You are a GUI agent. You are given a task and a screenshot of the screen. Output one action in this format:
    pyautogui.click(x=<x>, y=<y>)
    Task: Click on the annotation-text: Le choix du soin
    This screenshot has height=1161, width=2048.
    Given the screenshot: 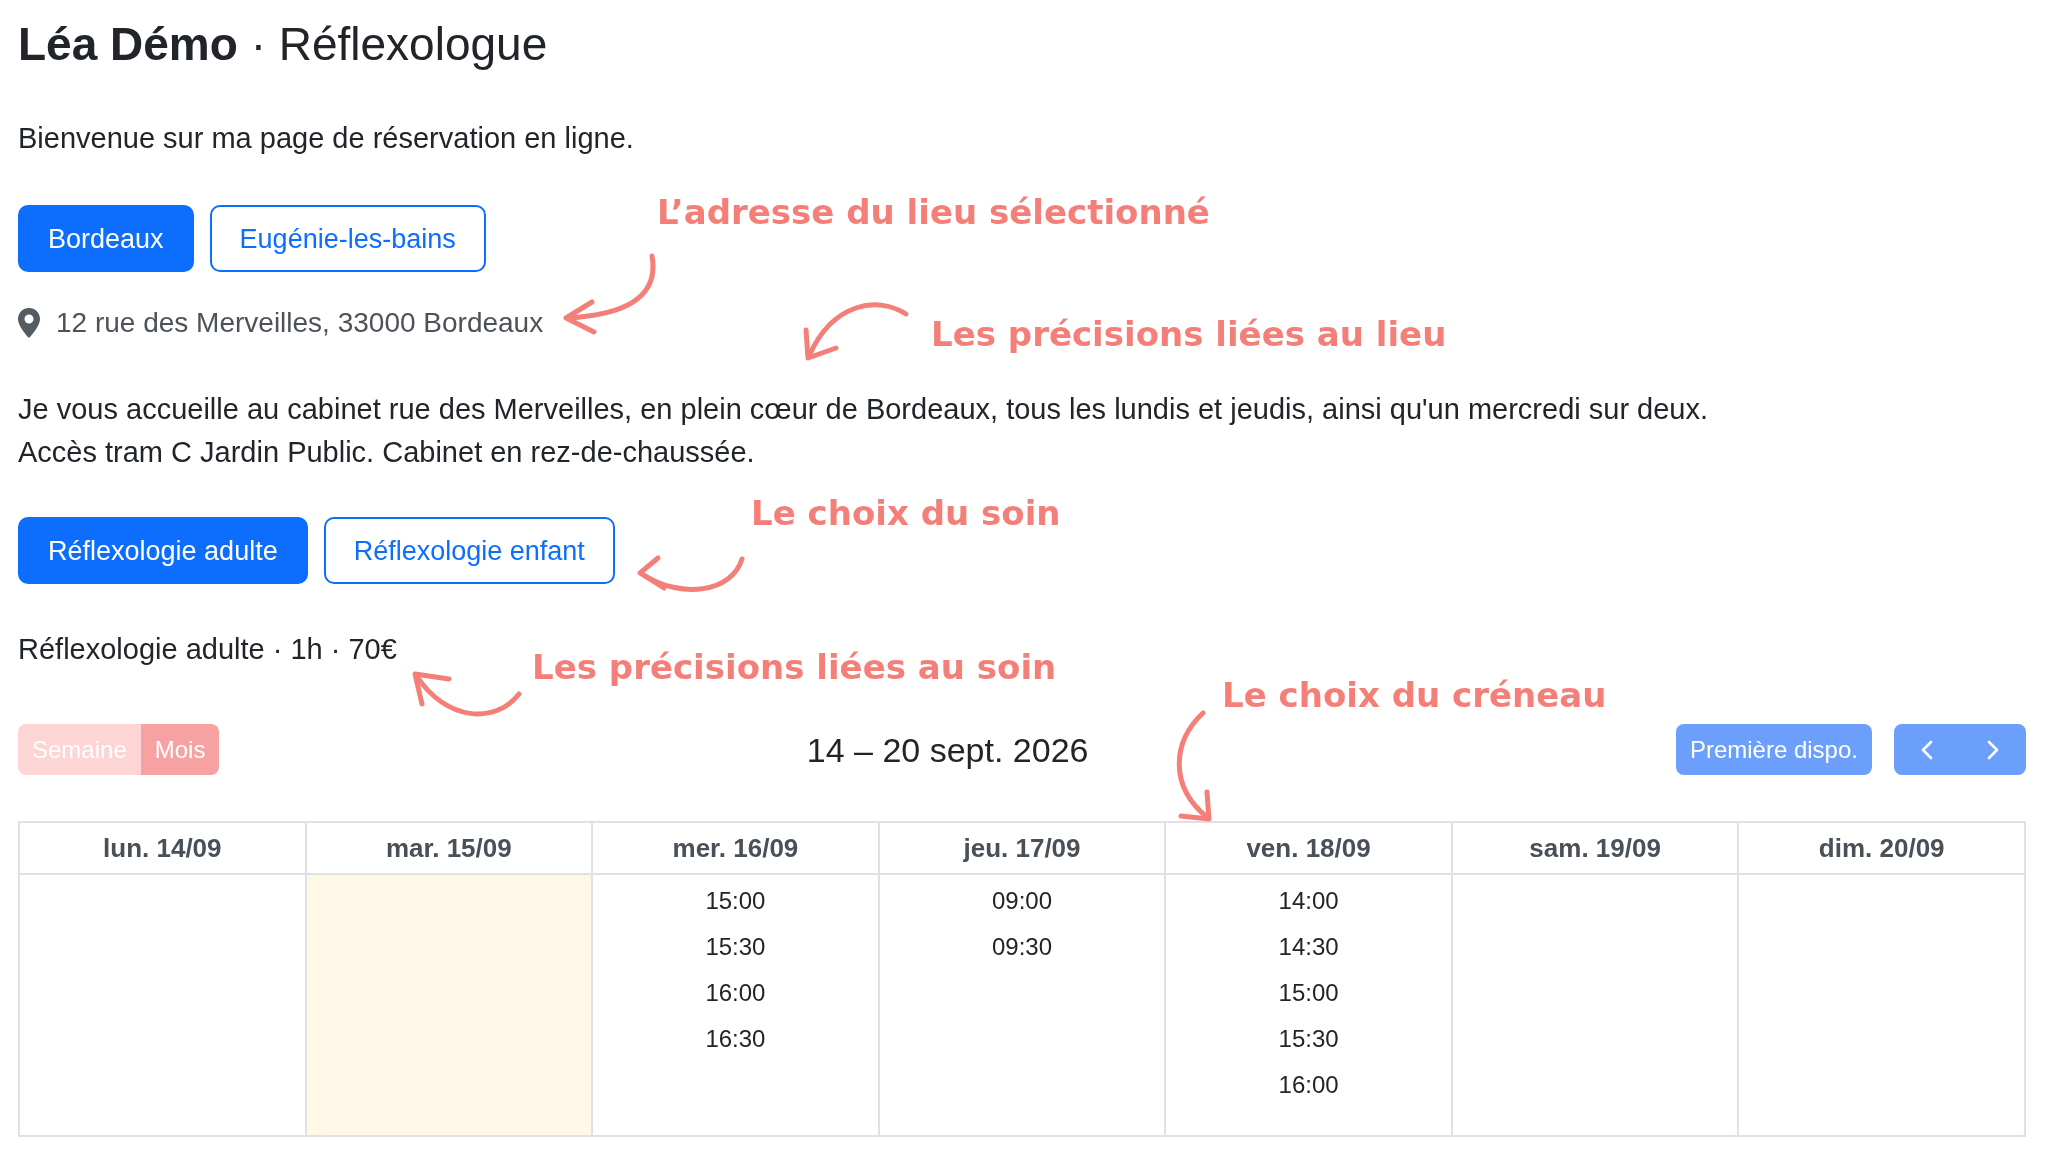 What is the action you would take?
    pyautogui.click(x=906, y=513)
    